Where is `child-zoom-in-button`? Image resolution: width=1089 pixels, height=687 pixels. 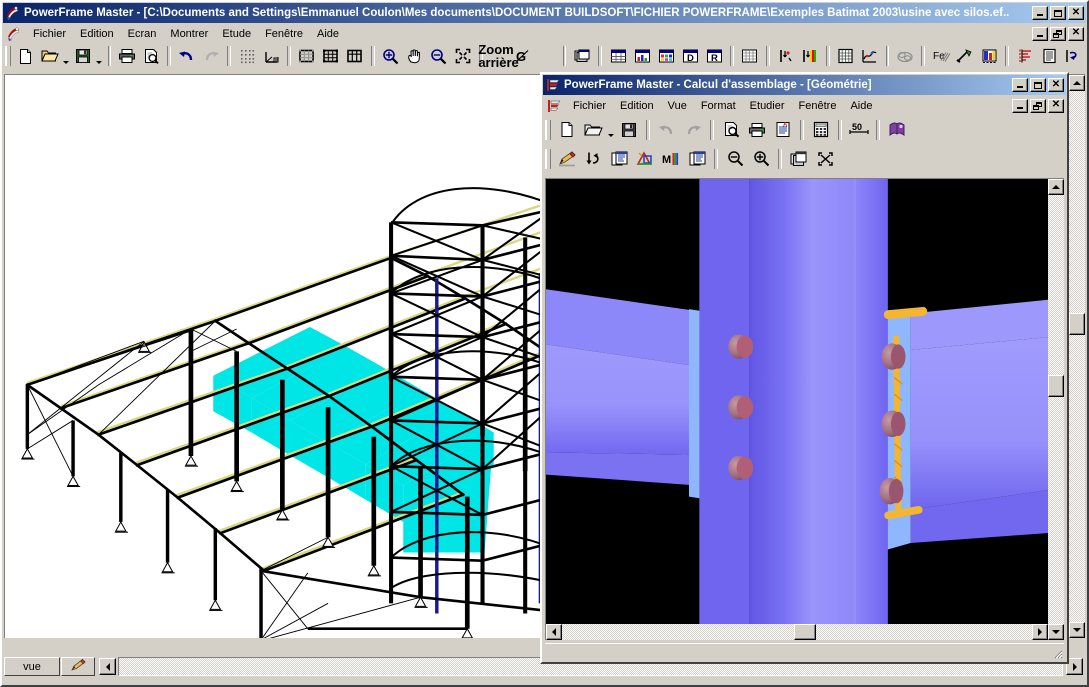 child-zoom-in-button is located at coordinates (761, 159).